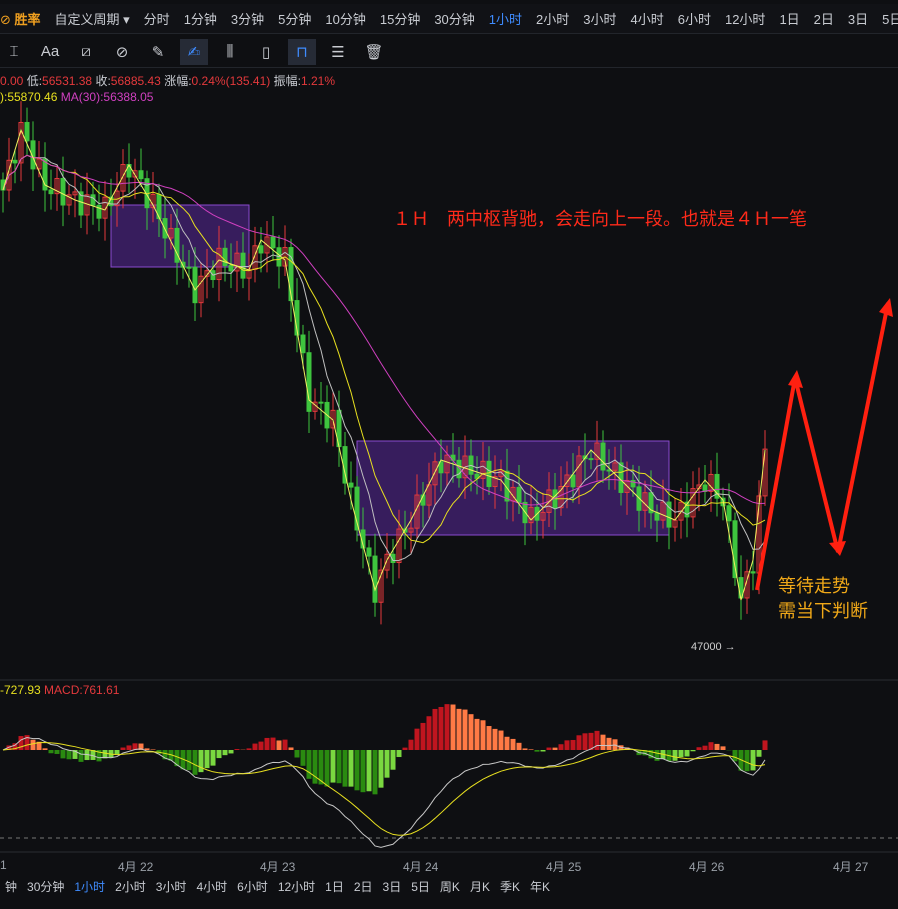  What do you see at coordinates (60, 690) in the screenshot?
I see `macd-readout: -727.93 MACD:761.61` at bounding box center [60, 690].